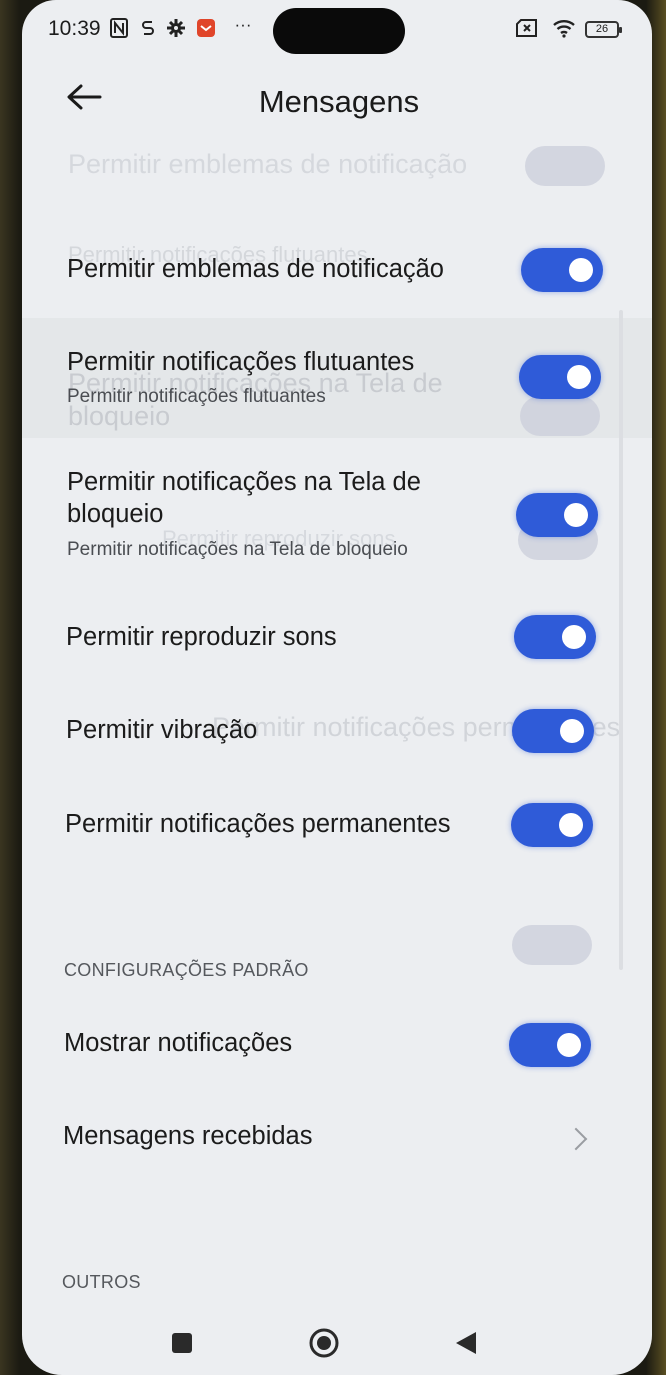 This screenshot has width=666, height=1375. I want to click on toggle-vibration, so click(553, 731).